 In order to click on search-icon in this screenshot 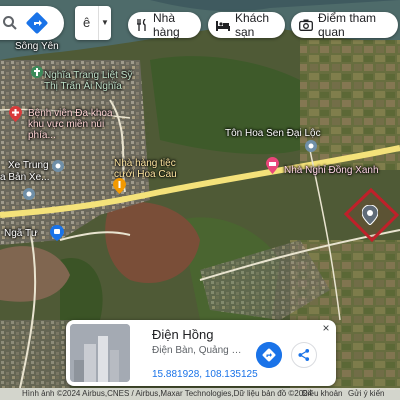, I will do `click(10, 23)`.